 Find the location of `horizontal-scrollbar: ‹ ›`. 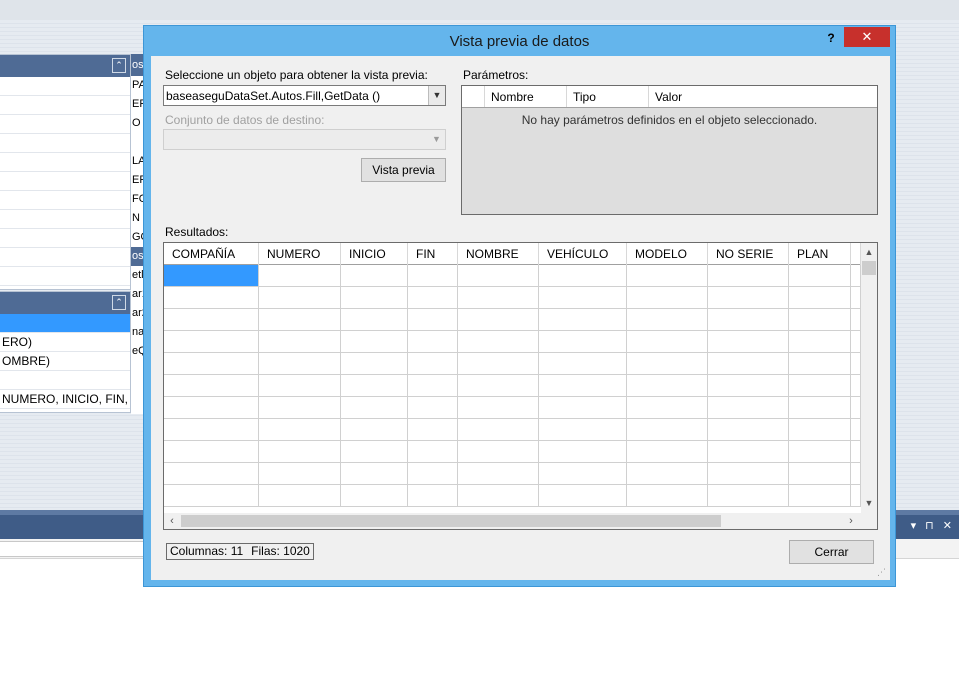

horizontal-scrollbar: ‹ › is located at coordinates (512, 521).